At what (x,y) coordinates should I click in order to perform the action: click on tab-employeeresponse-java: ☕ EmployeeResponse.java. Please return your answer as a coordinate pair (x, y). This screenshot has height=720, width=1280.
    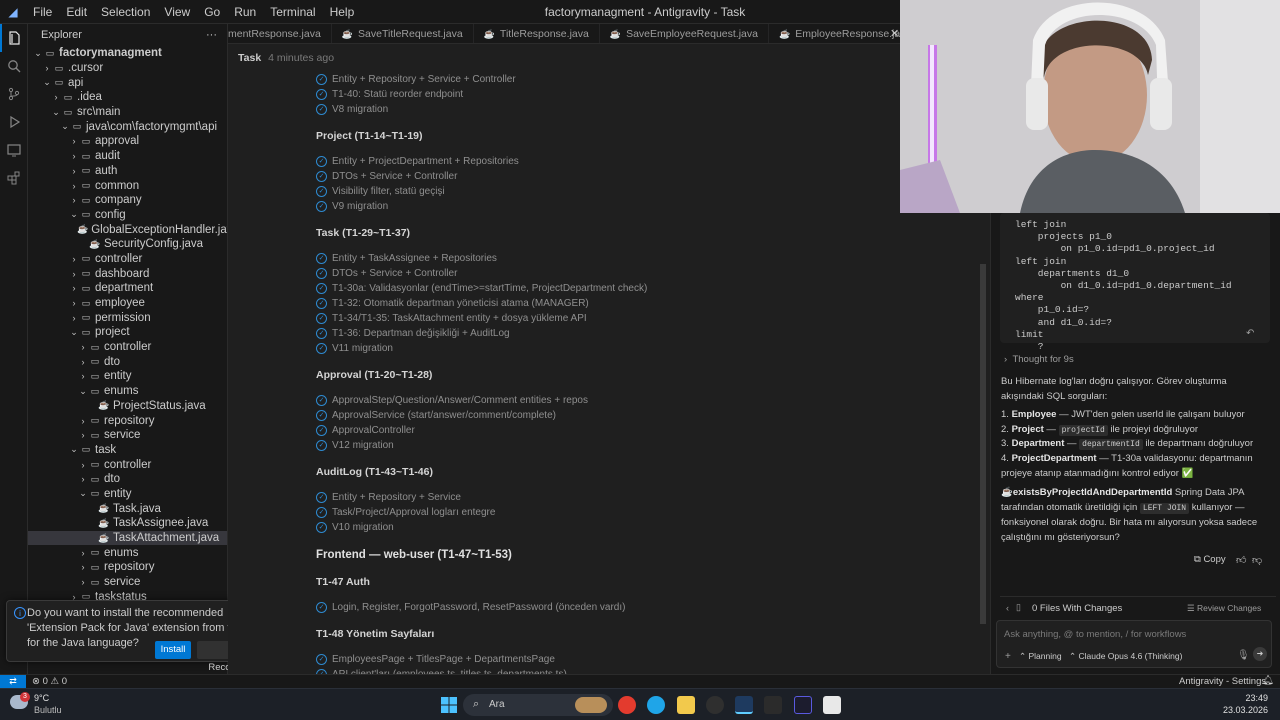
    Looking at the image, I should click on (834, 33).